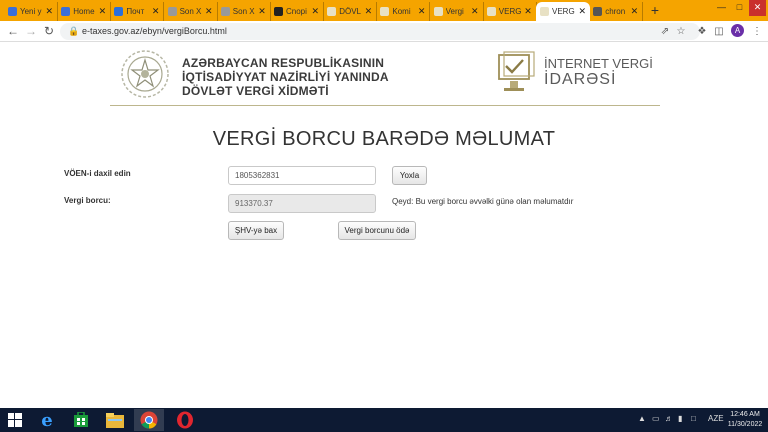 This screenshot has height=432, width=768. I want to click on battery-icon: ▮, so click(680, 418).